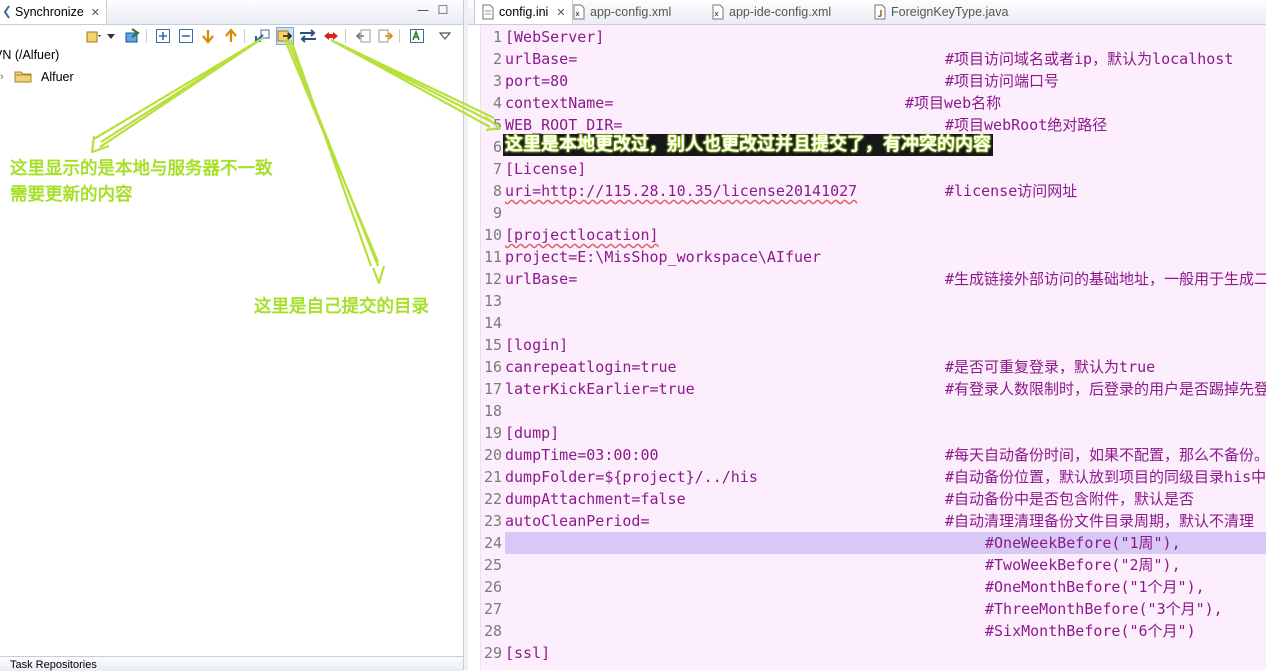 This screenshot has width=1266, height=671. I want to click on code-text: project=E:\MisShop_workspace\AIfuer, so click(663, 257).